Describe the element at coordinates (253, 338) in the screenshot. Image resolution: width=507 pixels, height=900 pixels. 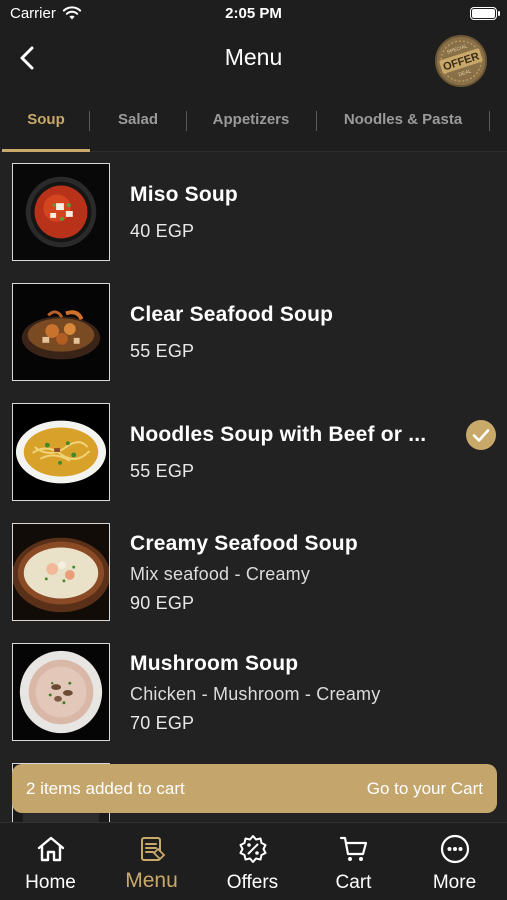
I see `menu-item: Clear Seafood Soup 55 EGP` at that location.